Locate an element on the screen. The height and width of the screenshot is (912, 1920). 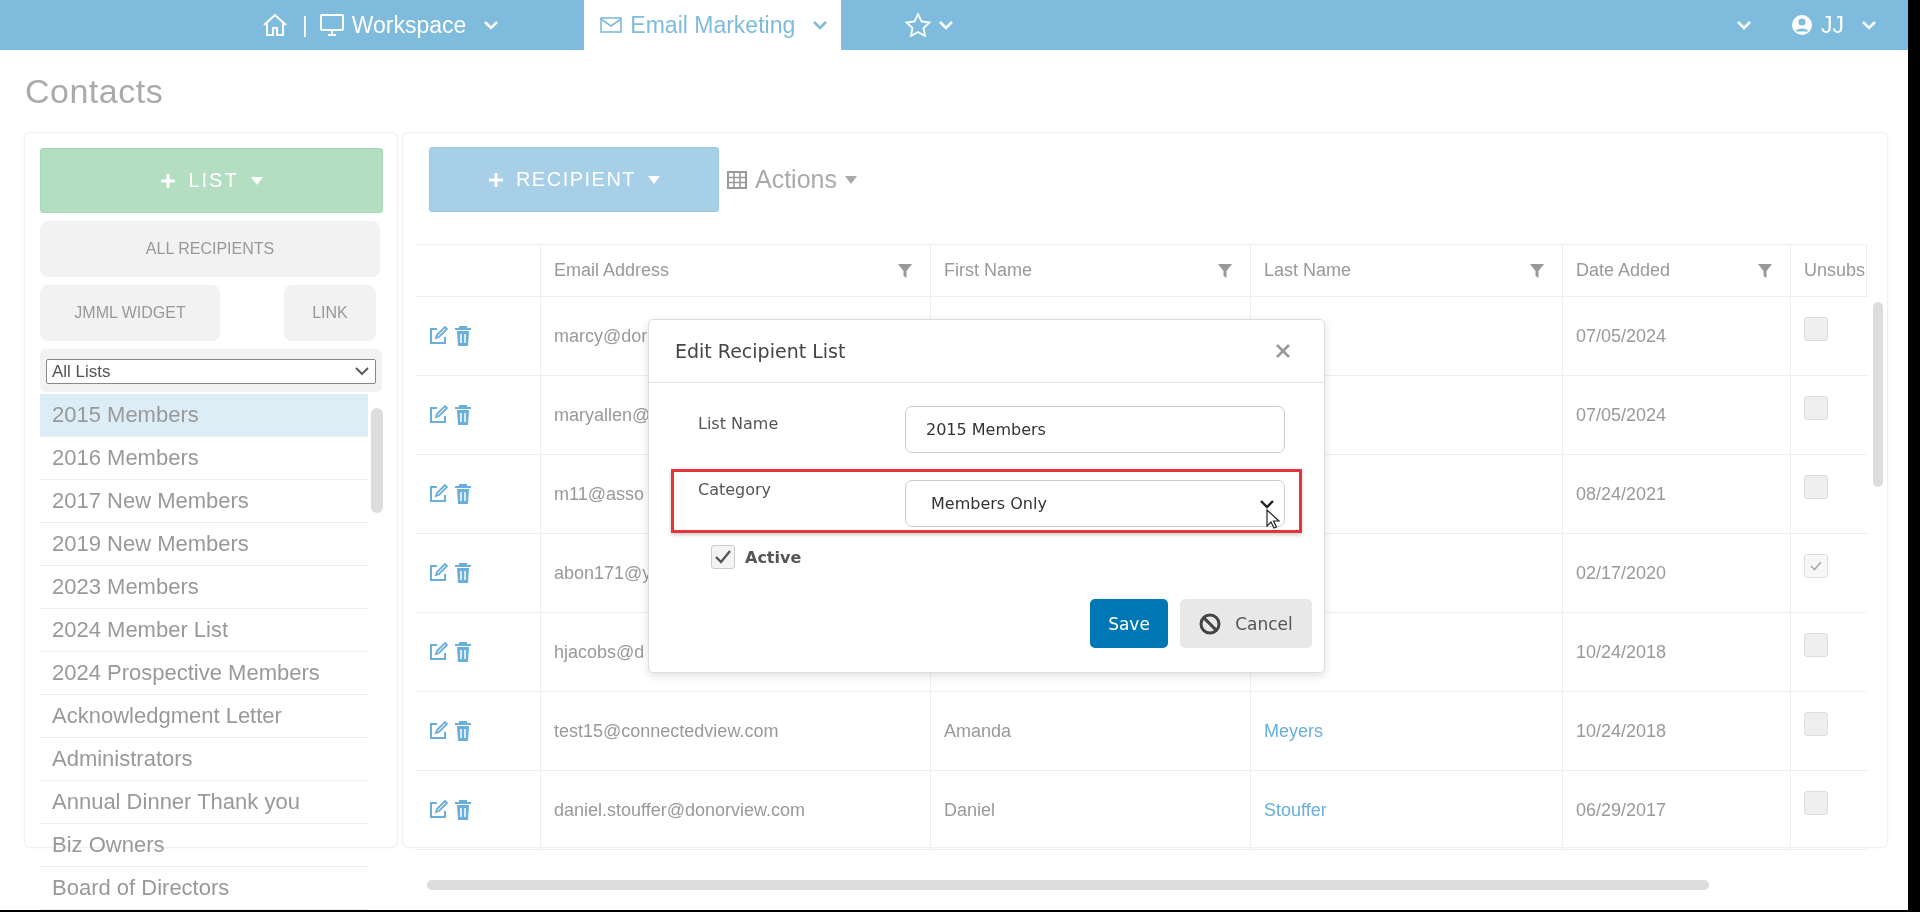
table-cell: 06/29/2017 is located at coordinates (1677, 810).